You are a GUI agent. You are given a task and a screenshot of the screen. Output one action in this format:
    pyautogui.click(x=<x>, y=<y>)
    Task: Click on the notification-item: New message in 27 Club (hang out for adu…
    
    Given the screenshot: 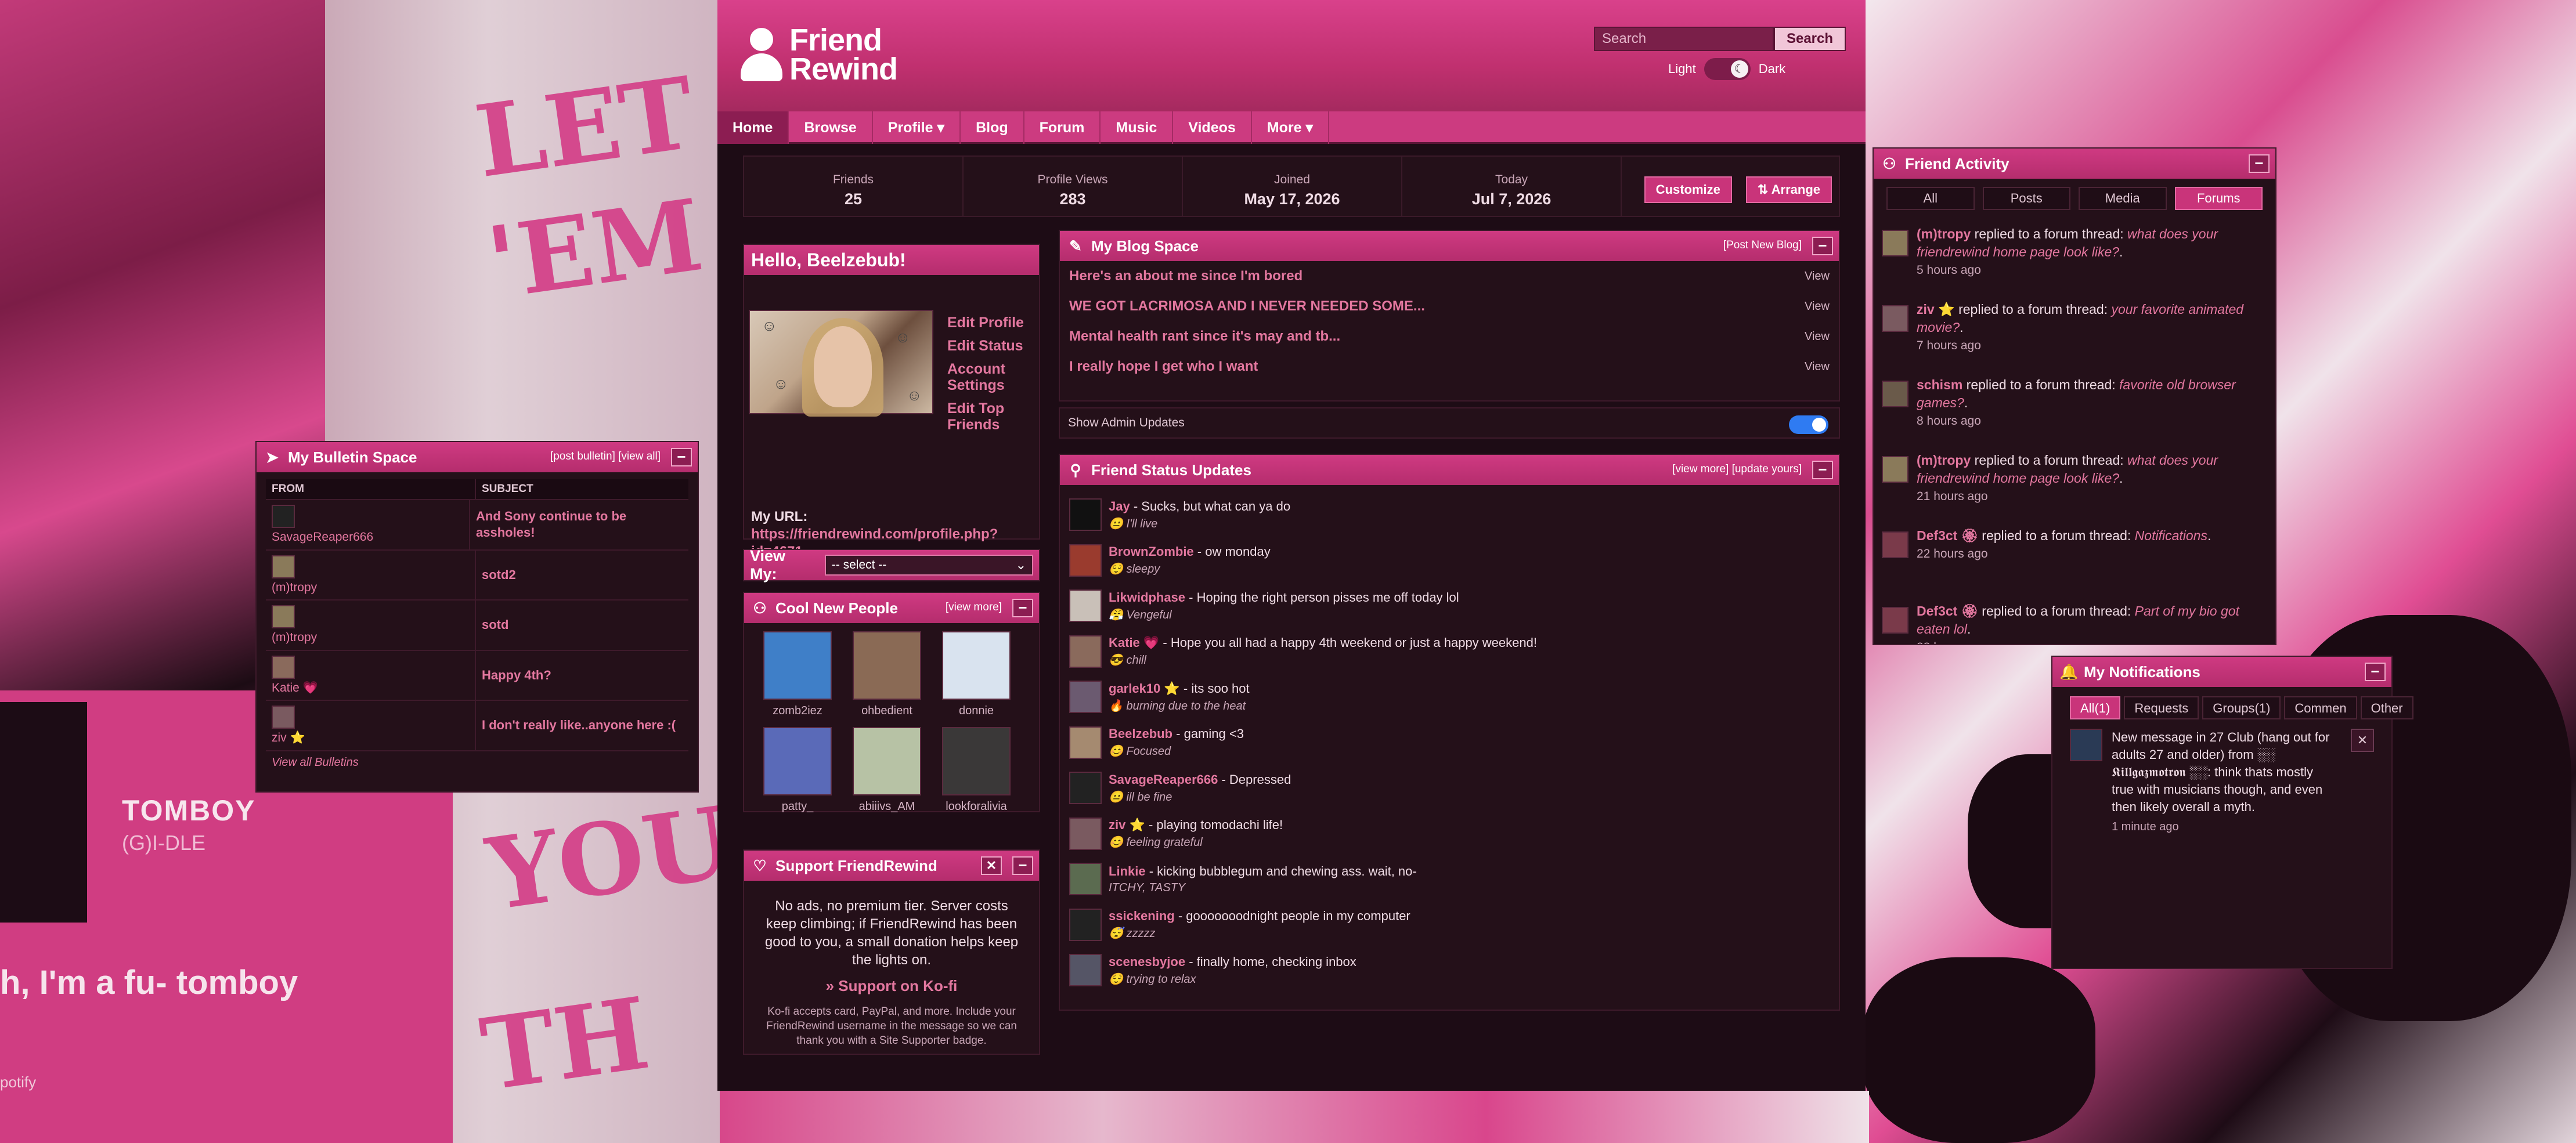 What is the action you would take?
    pyautogui.click(x=2221, y=781)
    